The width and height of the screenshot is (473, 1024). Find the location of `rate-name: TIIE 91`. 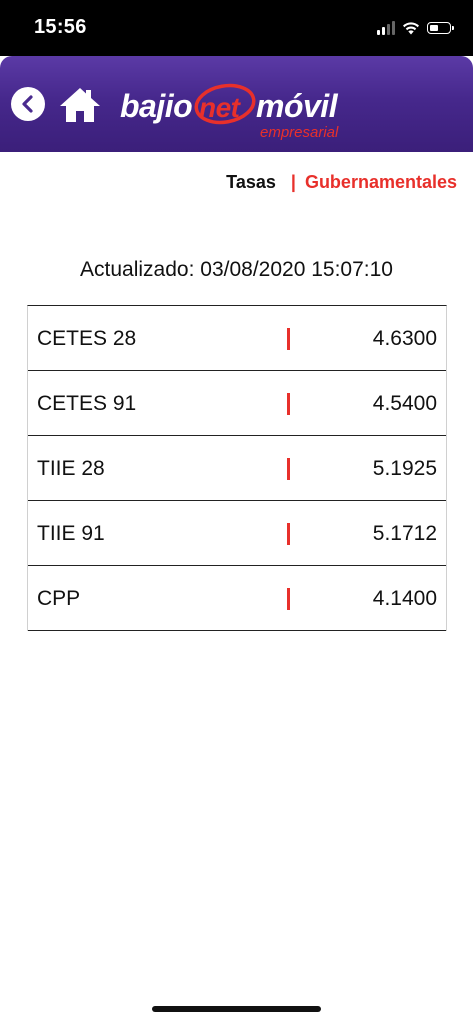

rate-name: TIIE 91 is located at coordinates (71, 533).